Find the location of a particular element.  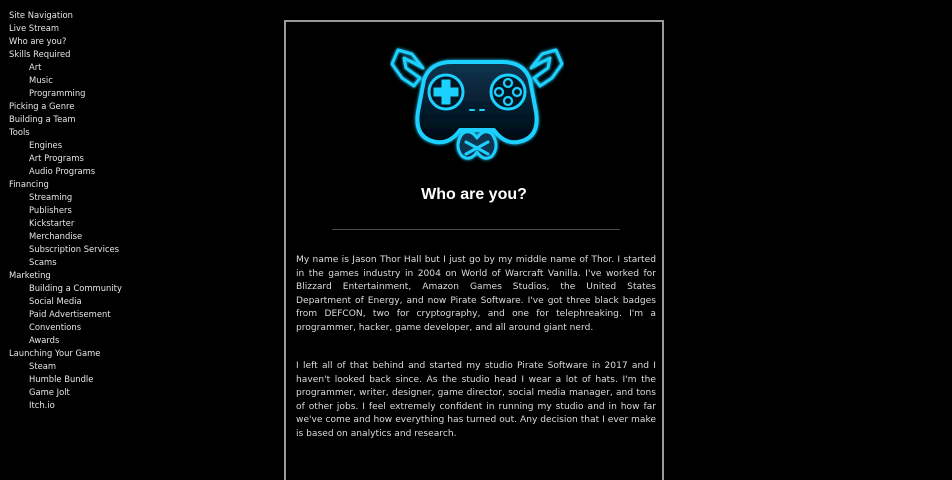

nav-link-subscription-services: Subscription Services is located at coordinates (84, 249).